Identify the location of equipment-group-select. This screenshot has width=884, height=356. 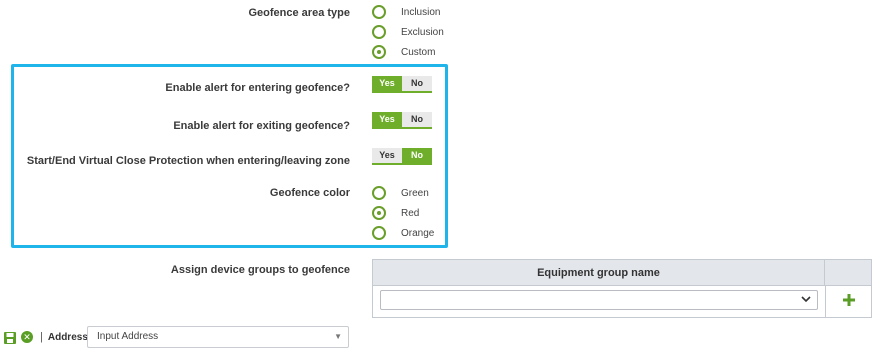
(599, 300).